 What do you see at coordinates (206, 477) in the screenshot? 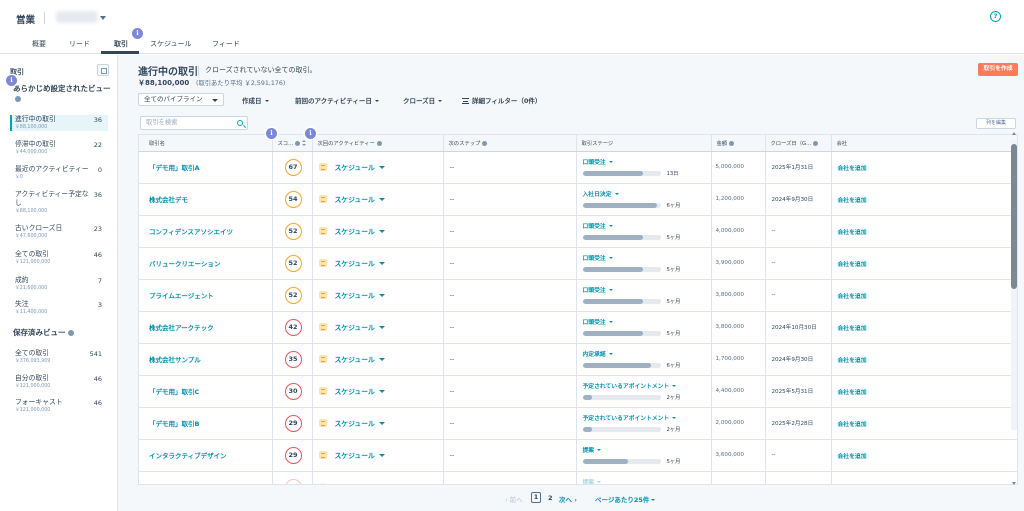
I see `deal-name-link: スカイライン株式会社` at bounding box center [206, 477].